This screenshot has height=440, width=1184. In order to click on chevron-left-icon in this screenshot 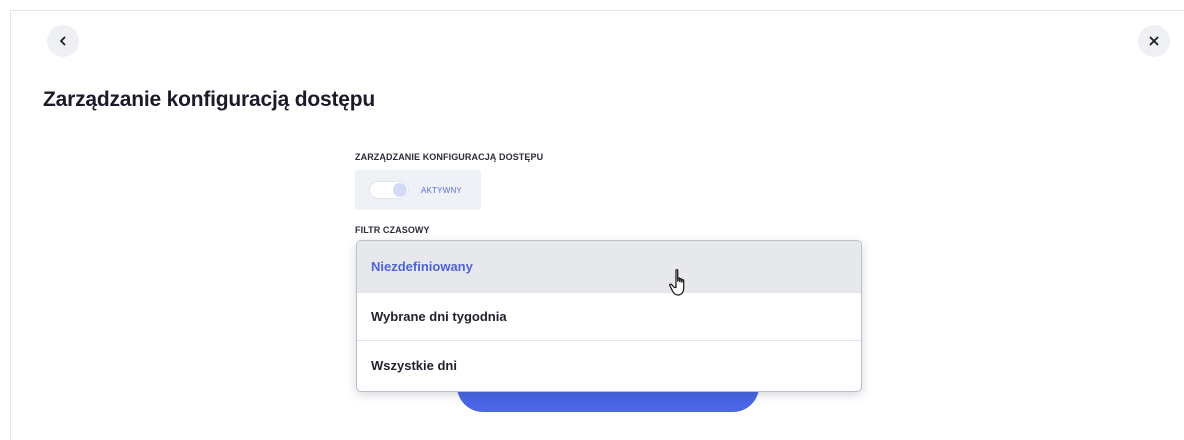, I will do `click(63, 41)`.